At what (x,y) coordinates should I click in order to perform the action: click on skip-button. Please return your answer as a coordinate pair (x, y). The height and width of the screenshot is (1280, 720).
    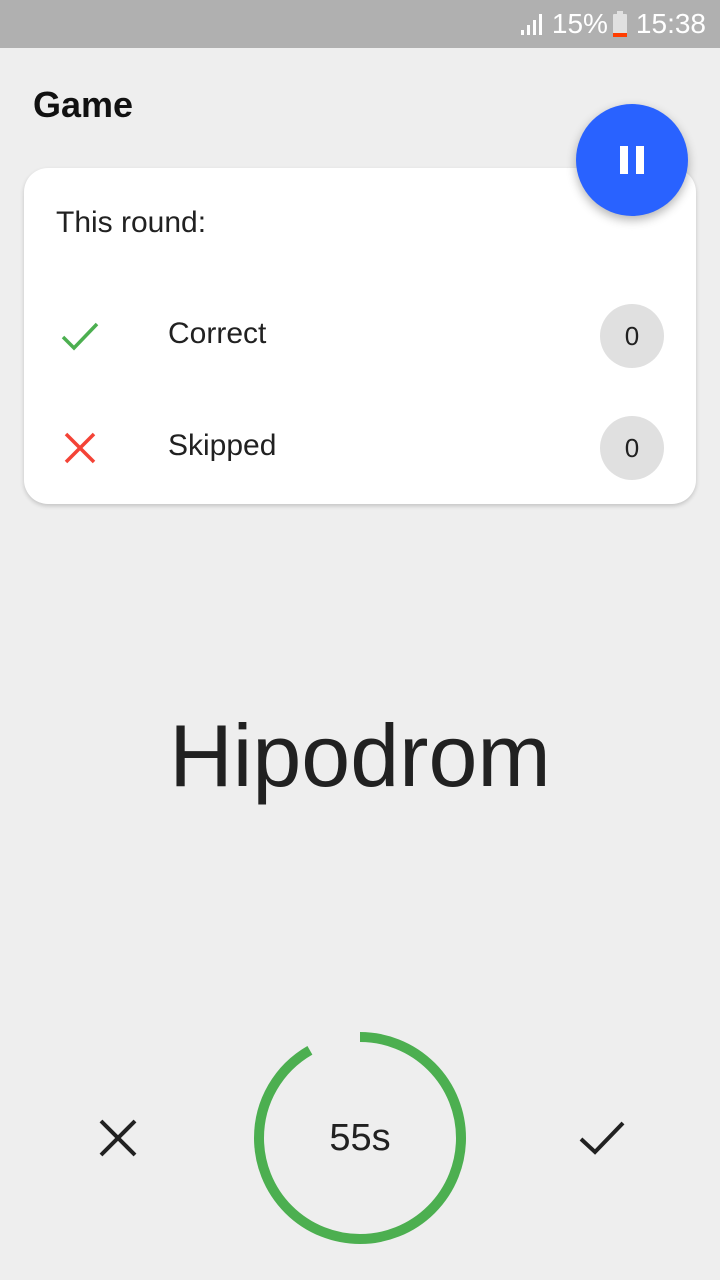
    Looking at the image, I should click on (118, 1138).